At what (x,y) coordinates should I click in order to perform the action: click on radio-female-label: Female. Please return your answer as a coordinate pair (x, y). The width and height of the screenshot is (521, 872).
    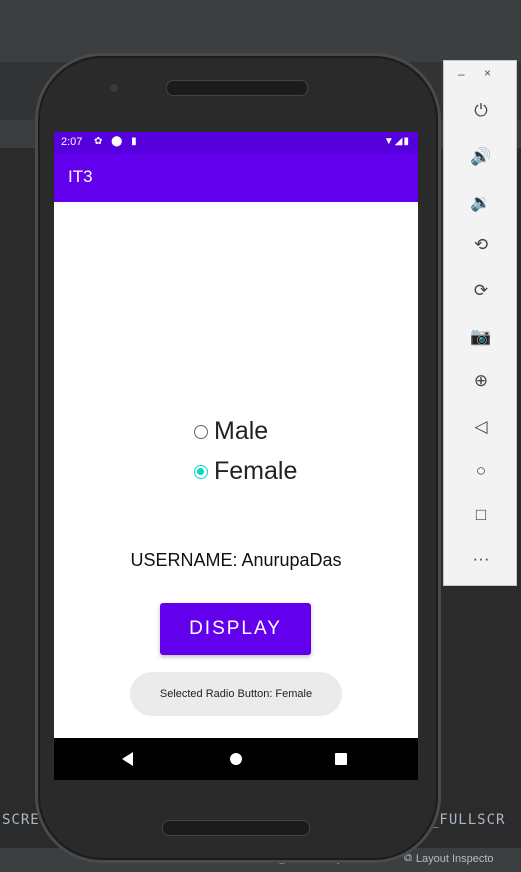
    Looking at the image, I should click on (256, 471).